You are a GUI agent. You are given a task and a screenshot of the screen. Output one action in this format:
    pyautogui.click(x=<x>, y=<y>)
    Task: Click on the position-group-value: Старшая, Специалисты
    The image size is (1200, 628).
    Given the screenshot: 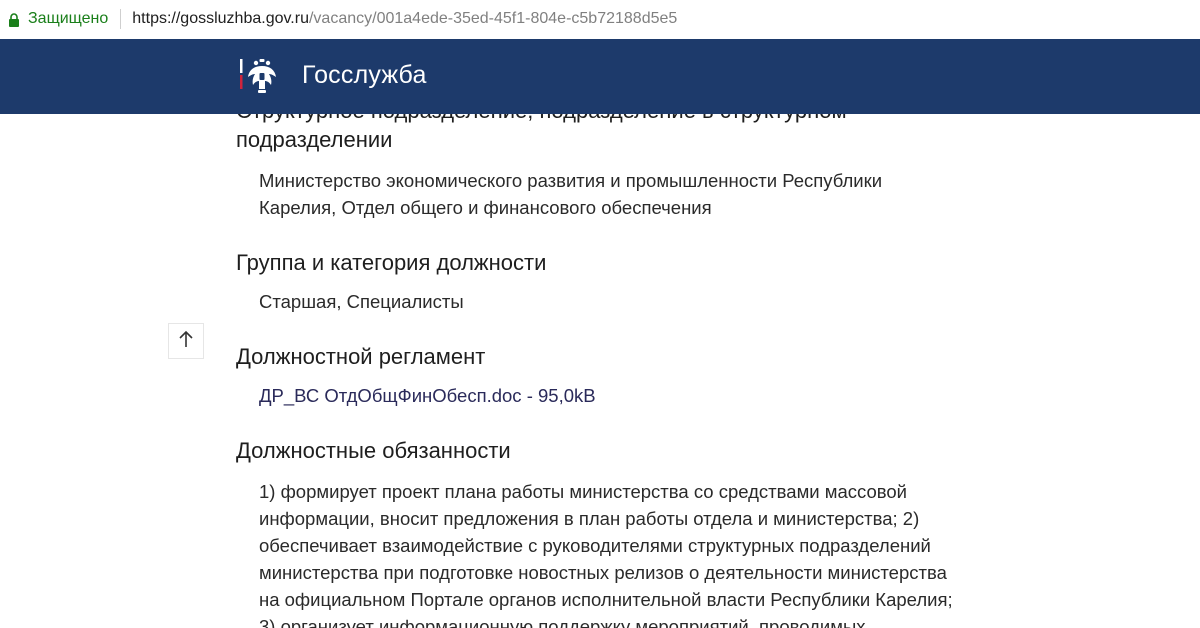 What is the action you would take?
    pyautogui.click(x=361, y=301)
    